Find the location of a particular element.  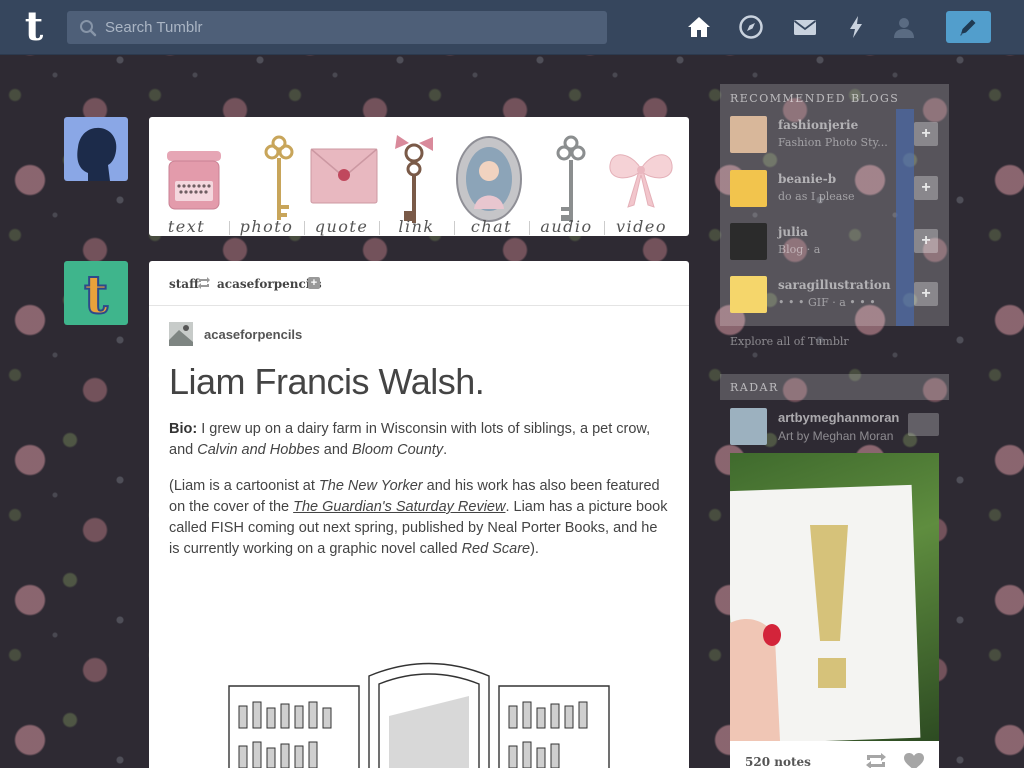

recommended-blog-item: julia Blog · a + is located at coordinates (835, 242).